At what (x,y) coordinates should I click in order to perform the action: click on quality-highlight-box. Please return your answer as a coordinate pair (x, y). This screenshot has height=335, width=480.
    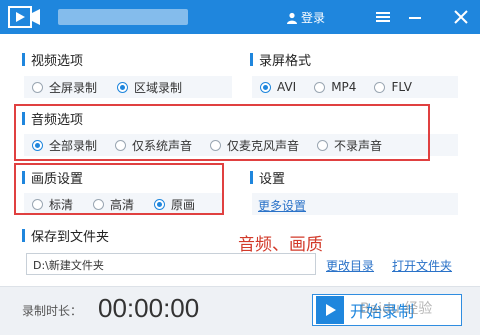
    Looking at the image, I should click on (119, 189).